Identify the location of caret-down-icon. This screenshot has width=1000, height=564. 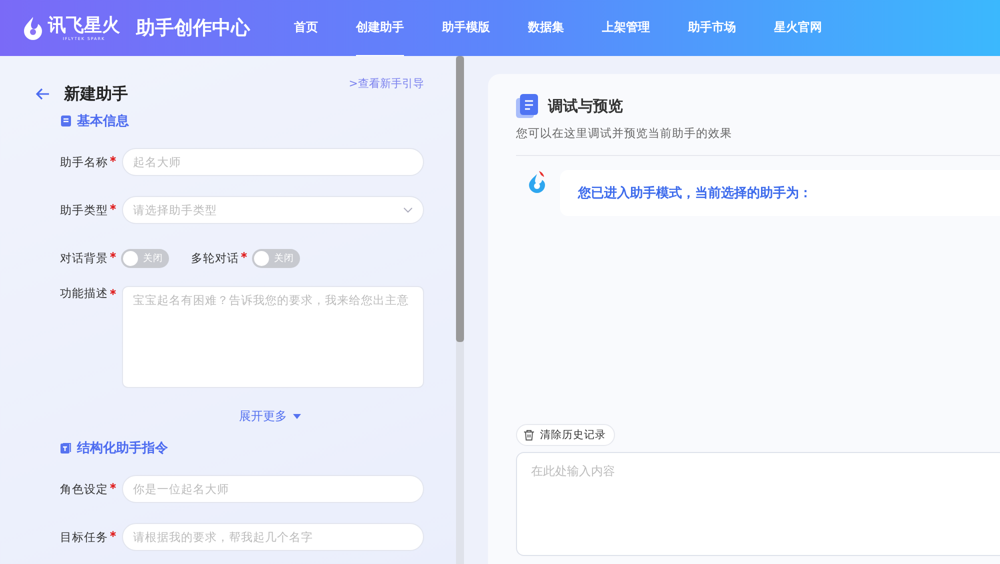
(297, 416).